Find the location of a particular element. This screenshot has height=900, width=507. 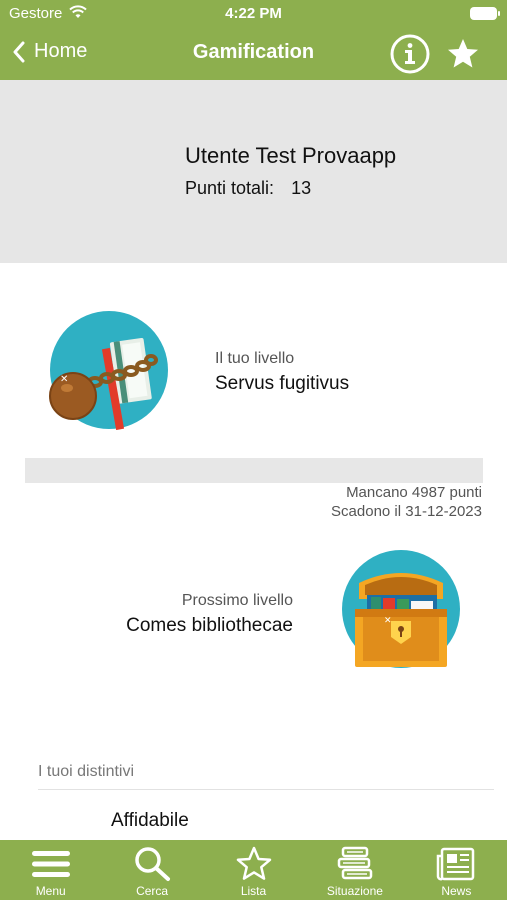

tab-menu-label: Menu is located at coordinates (50, 891).